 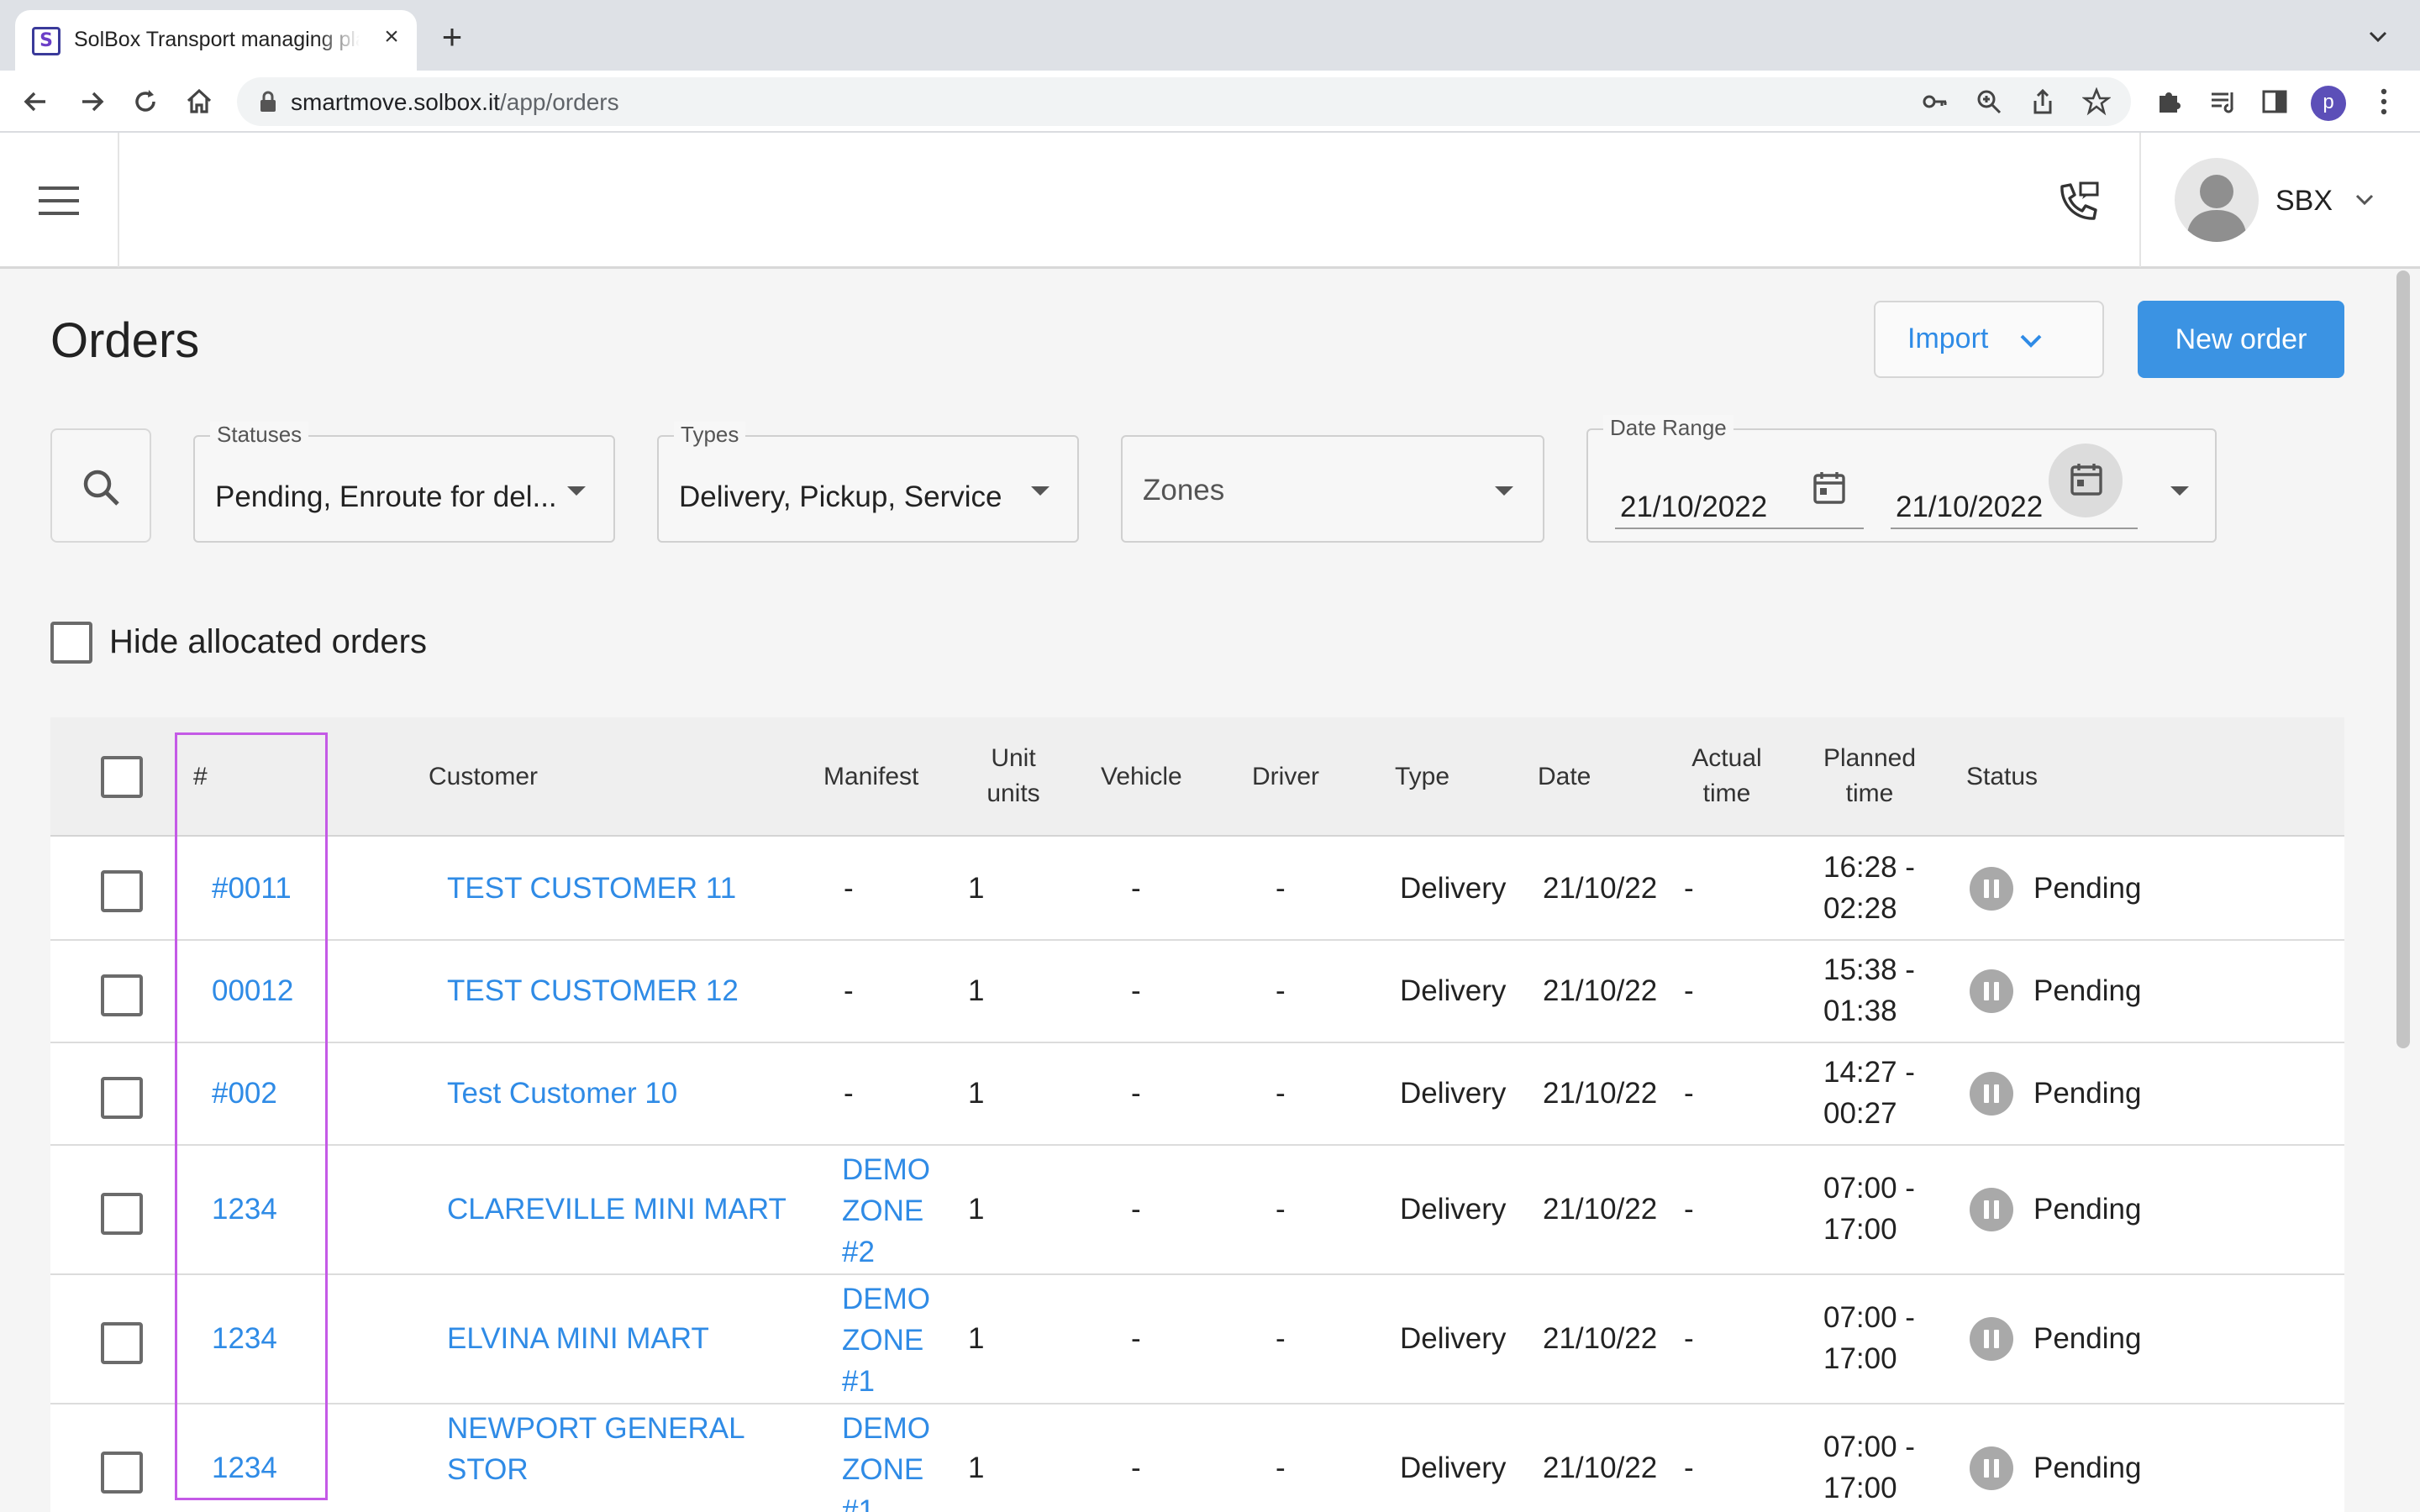 What do you see at coordinates (2384, 101) in the screenshot?
I see `browser-menu-icon` at bounding box center [2384, 101].